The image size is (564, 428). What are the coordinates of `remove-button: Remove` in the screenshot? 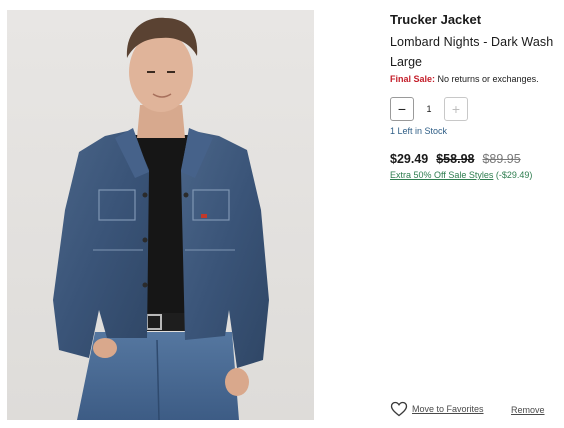 It's located at (528, 410).